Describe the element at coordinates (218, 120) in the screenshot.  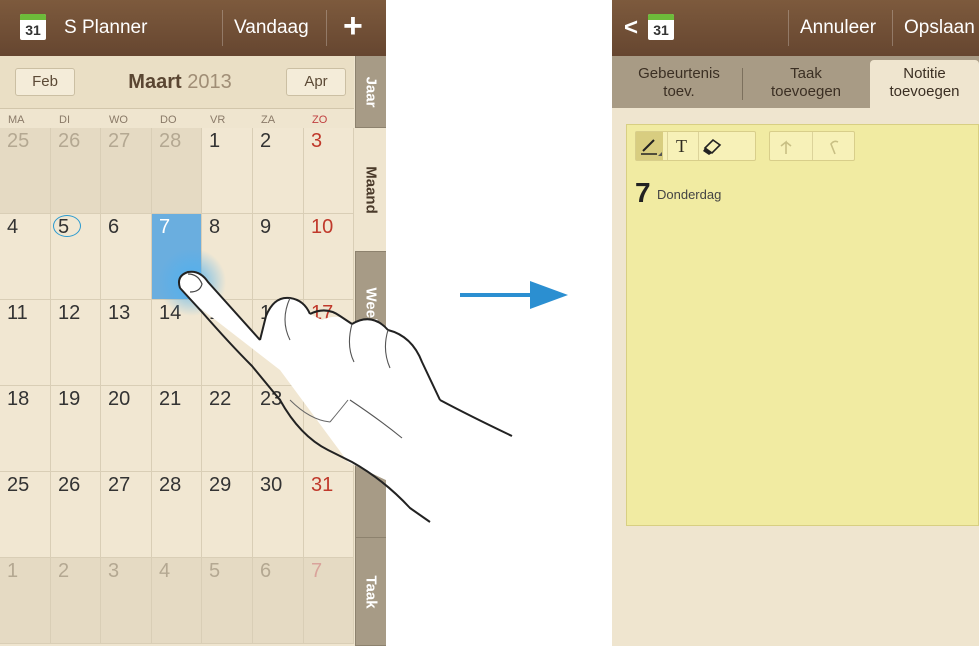
I see `weekday-label: VR` at that location.